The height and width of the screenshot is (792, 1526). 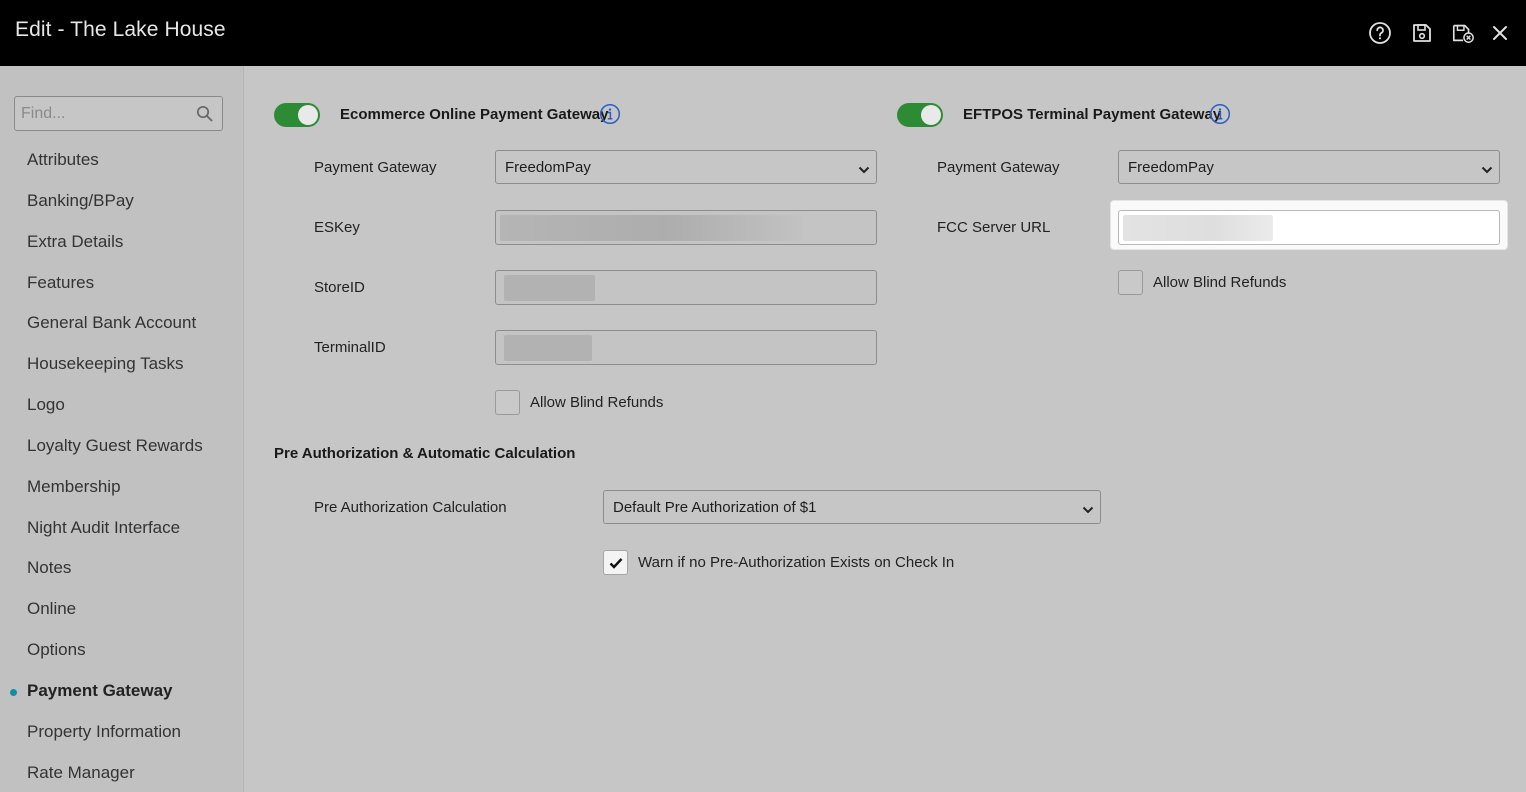 What do you see at coordinates (102, 113) in the screenshot?
I see `find-input` at bounding box center [102, 113].